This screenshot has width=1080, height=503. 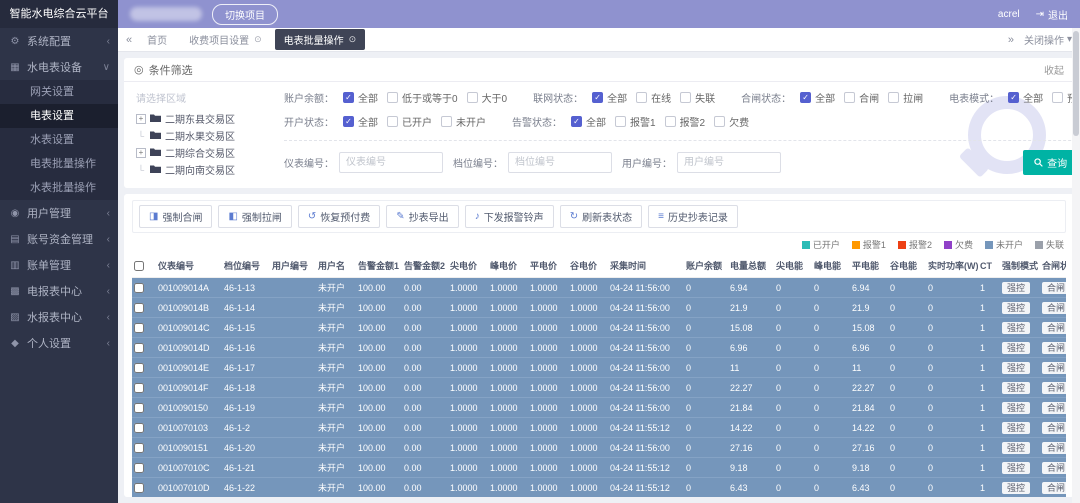 What do you see at coordinates (1052, 14) in the screenshot?
I see `logout-button: ⇥ 退出` at bounding box center [1052, 14].